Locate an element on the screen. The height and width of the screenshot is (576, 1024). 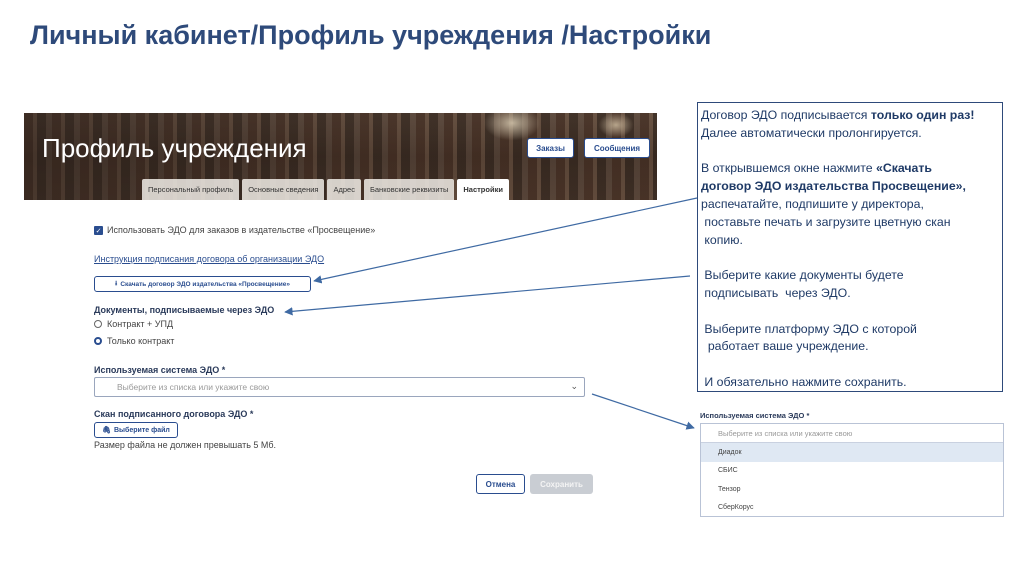
dropdown-option-sbis: СБИС is located at coordinates (852, 471).